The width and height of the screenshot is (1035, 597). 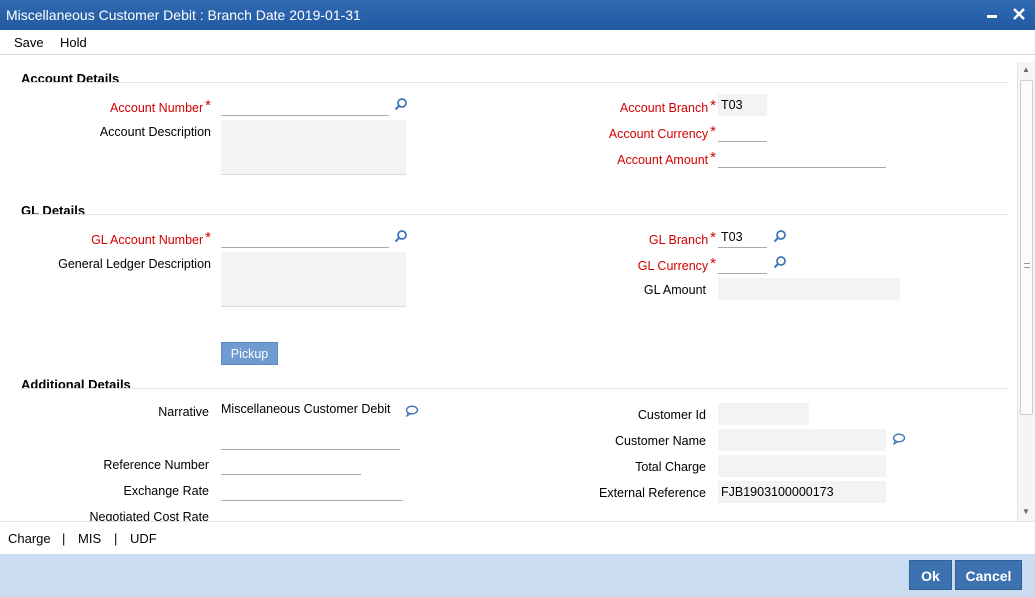 What do you see at coordinates (166, 491) in the screenshot?
I see `exchange-rate-label: Exchange Rate` at bounding box center [166, 491].